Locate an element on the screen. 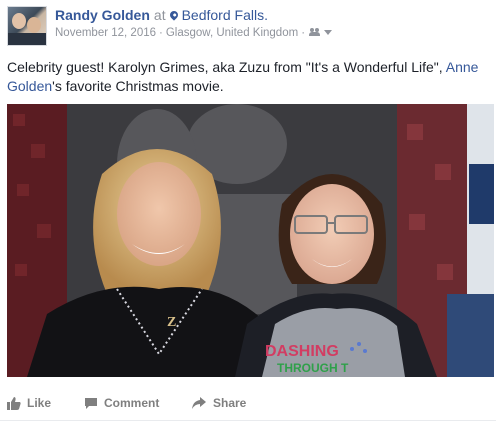 The width and height of the screenshot is (496, 424). post-location: Glasgow, United Kingdom is located at coordinates (232, 33).